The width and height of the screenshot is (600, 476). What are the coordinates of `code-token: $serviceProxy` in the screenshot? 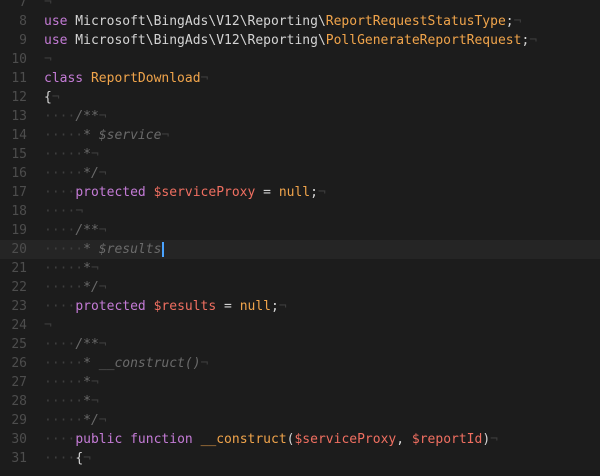 It's located at (204, 192).